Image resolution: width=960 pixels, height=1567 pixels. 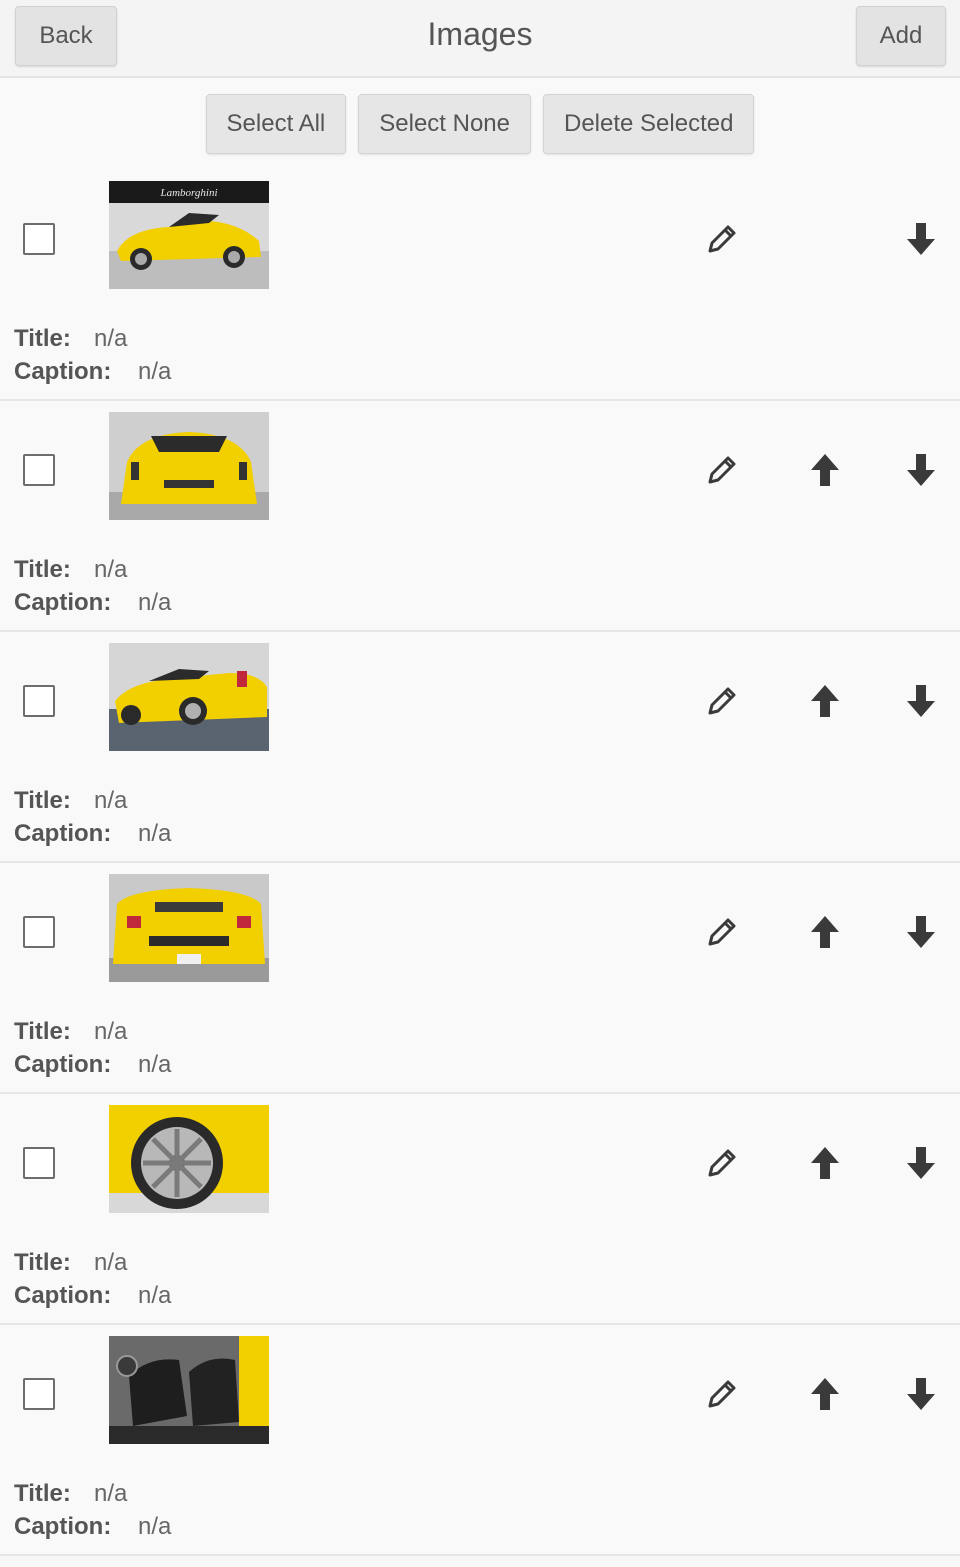 I want to click on select-all-button: Select All, so click(x=276, y=124).